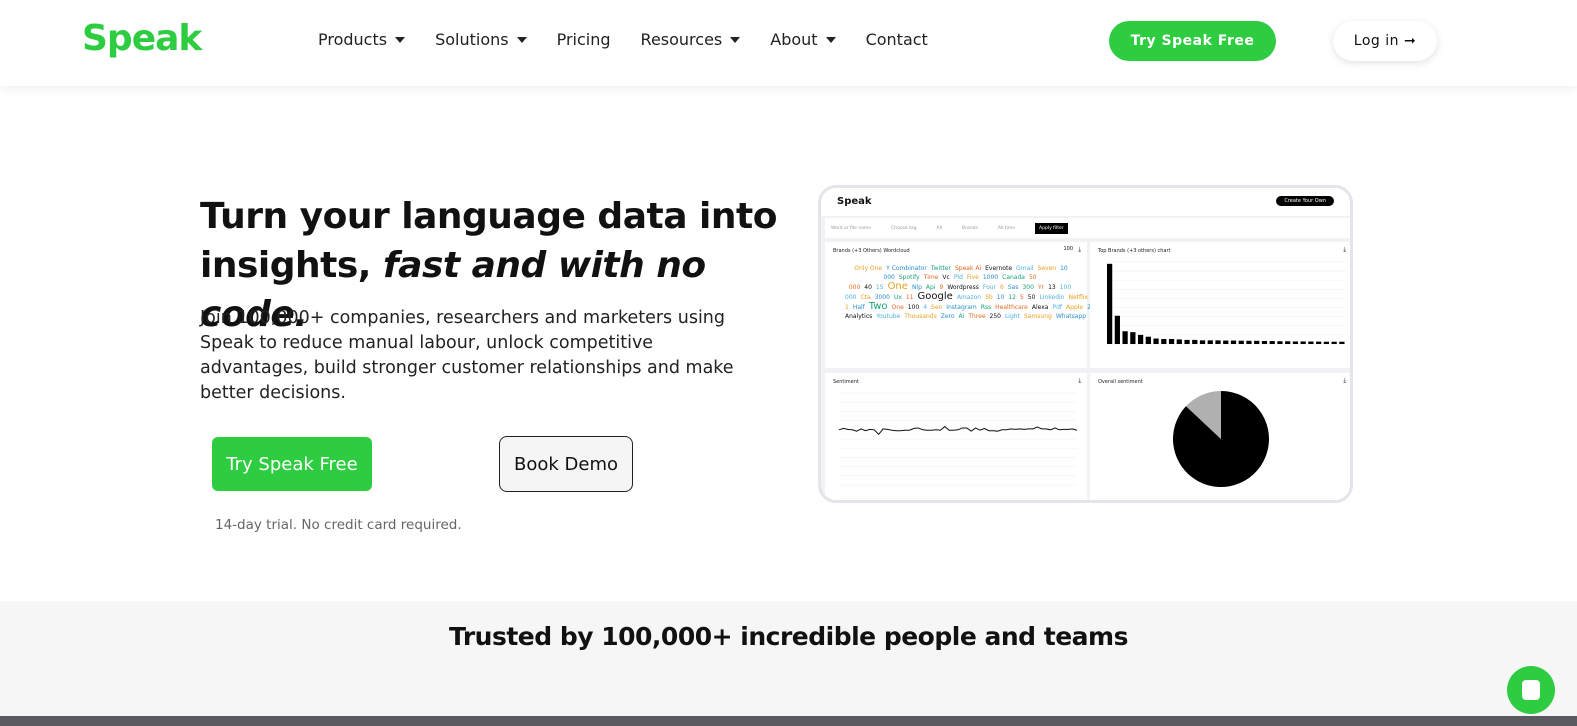  What do you see at coordinates (788, 721) in the screenshot?
I see `logo-strip` at bounding box center [788, 721].